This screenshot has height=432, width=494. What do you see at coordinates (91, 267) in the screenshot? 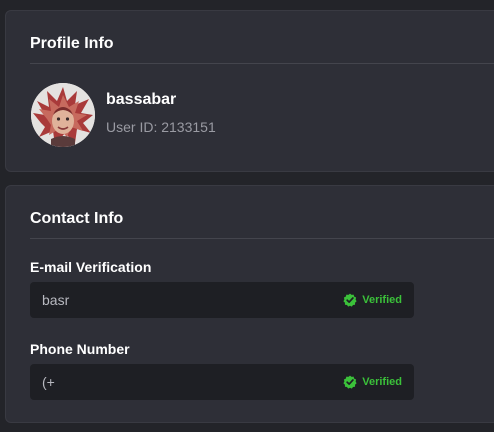
I see `email-verification-label: E-mail Verification` at bounding box center [91, 267].